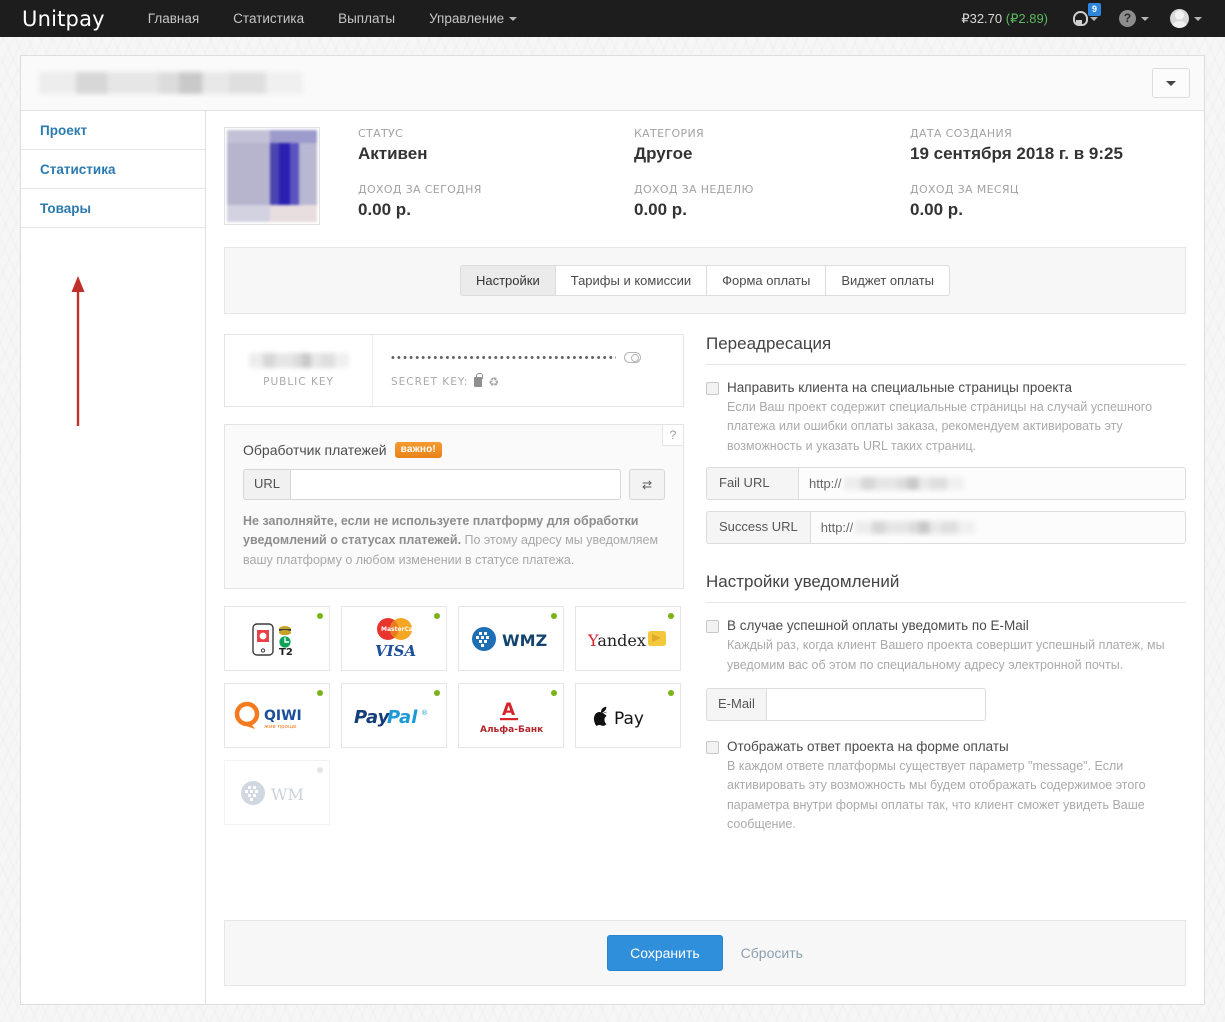 The width and height of the screenshot is (1225, 1022). I want to click on sidebar-item-project: Проект, so click(113, 130).